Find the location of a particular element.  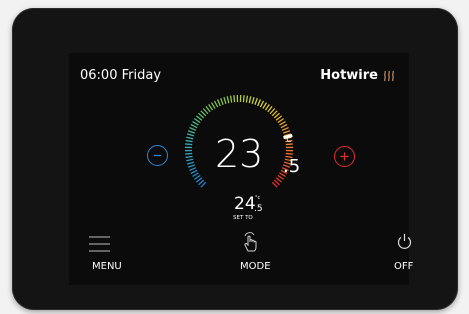

mode-button is located at coordinates (251, 242).